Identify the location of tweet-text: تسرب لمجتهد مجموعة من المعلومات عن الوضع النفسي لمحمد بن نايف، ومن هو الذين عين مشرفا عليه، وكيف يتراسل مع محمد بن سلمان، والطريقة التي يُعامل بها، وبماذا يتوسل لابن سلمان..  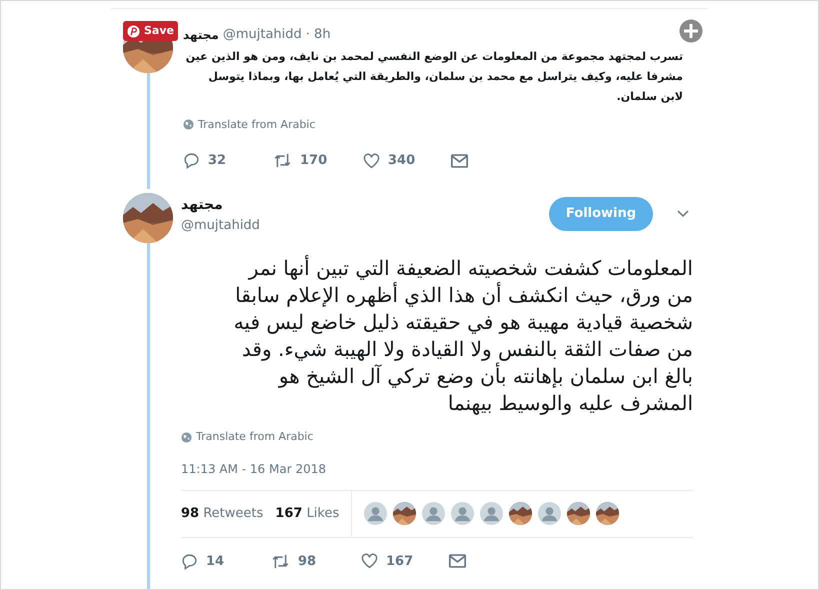
(434, 76).